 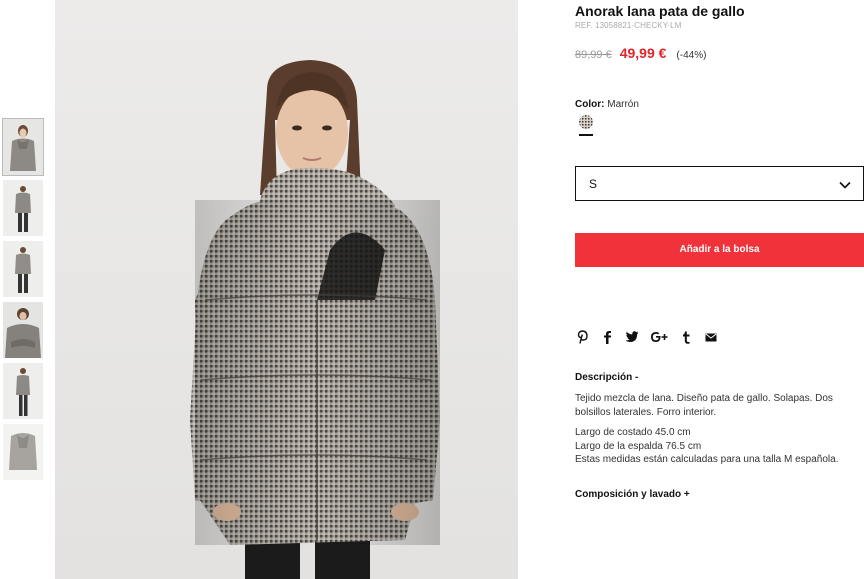 What do you see at coordinates (593, 55) in the screenshot?
I see `original-price: 89,99 €` at bounding box center [593, 55].